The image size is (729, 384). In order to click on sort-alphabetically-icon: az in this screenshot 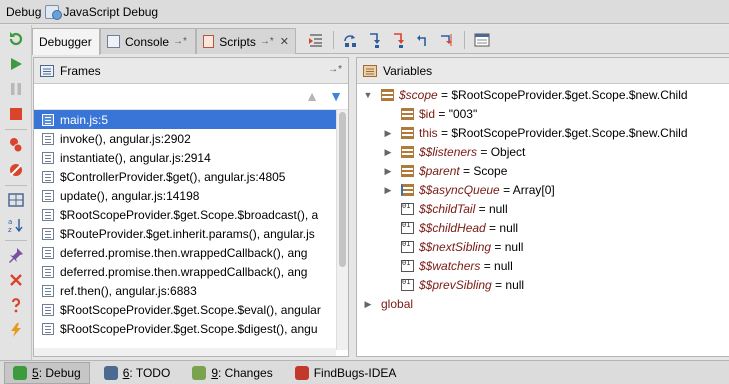, I will do `click(16, 225)`.